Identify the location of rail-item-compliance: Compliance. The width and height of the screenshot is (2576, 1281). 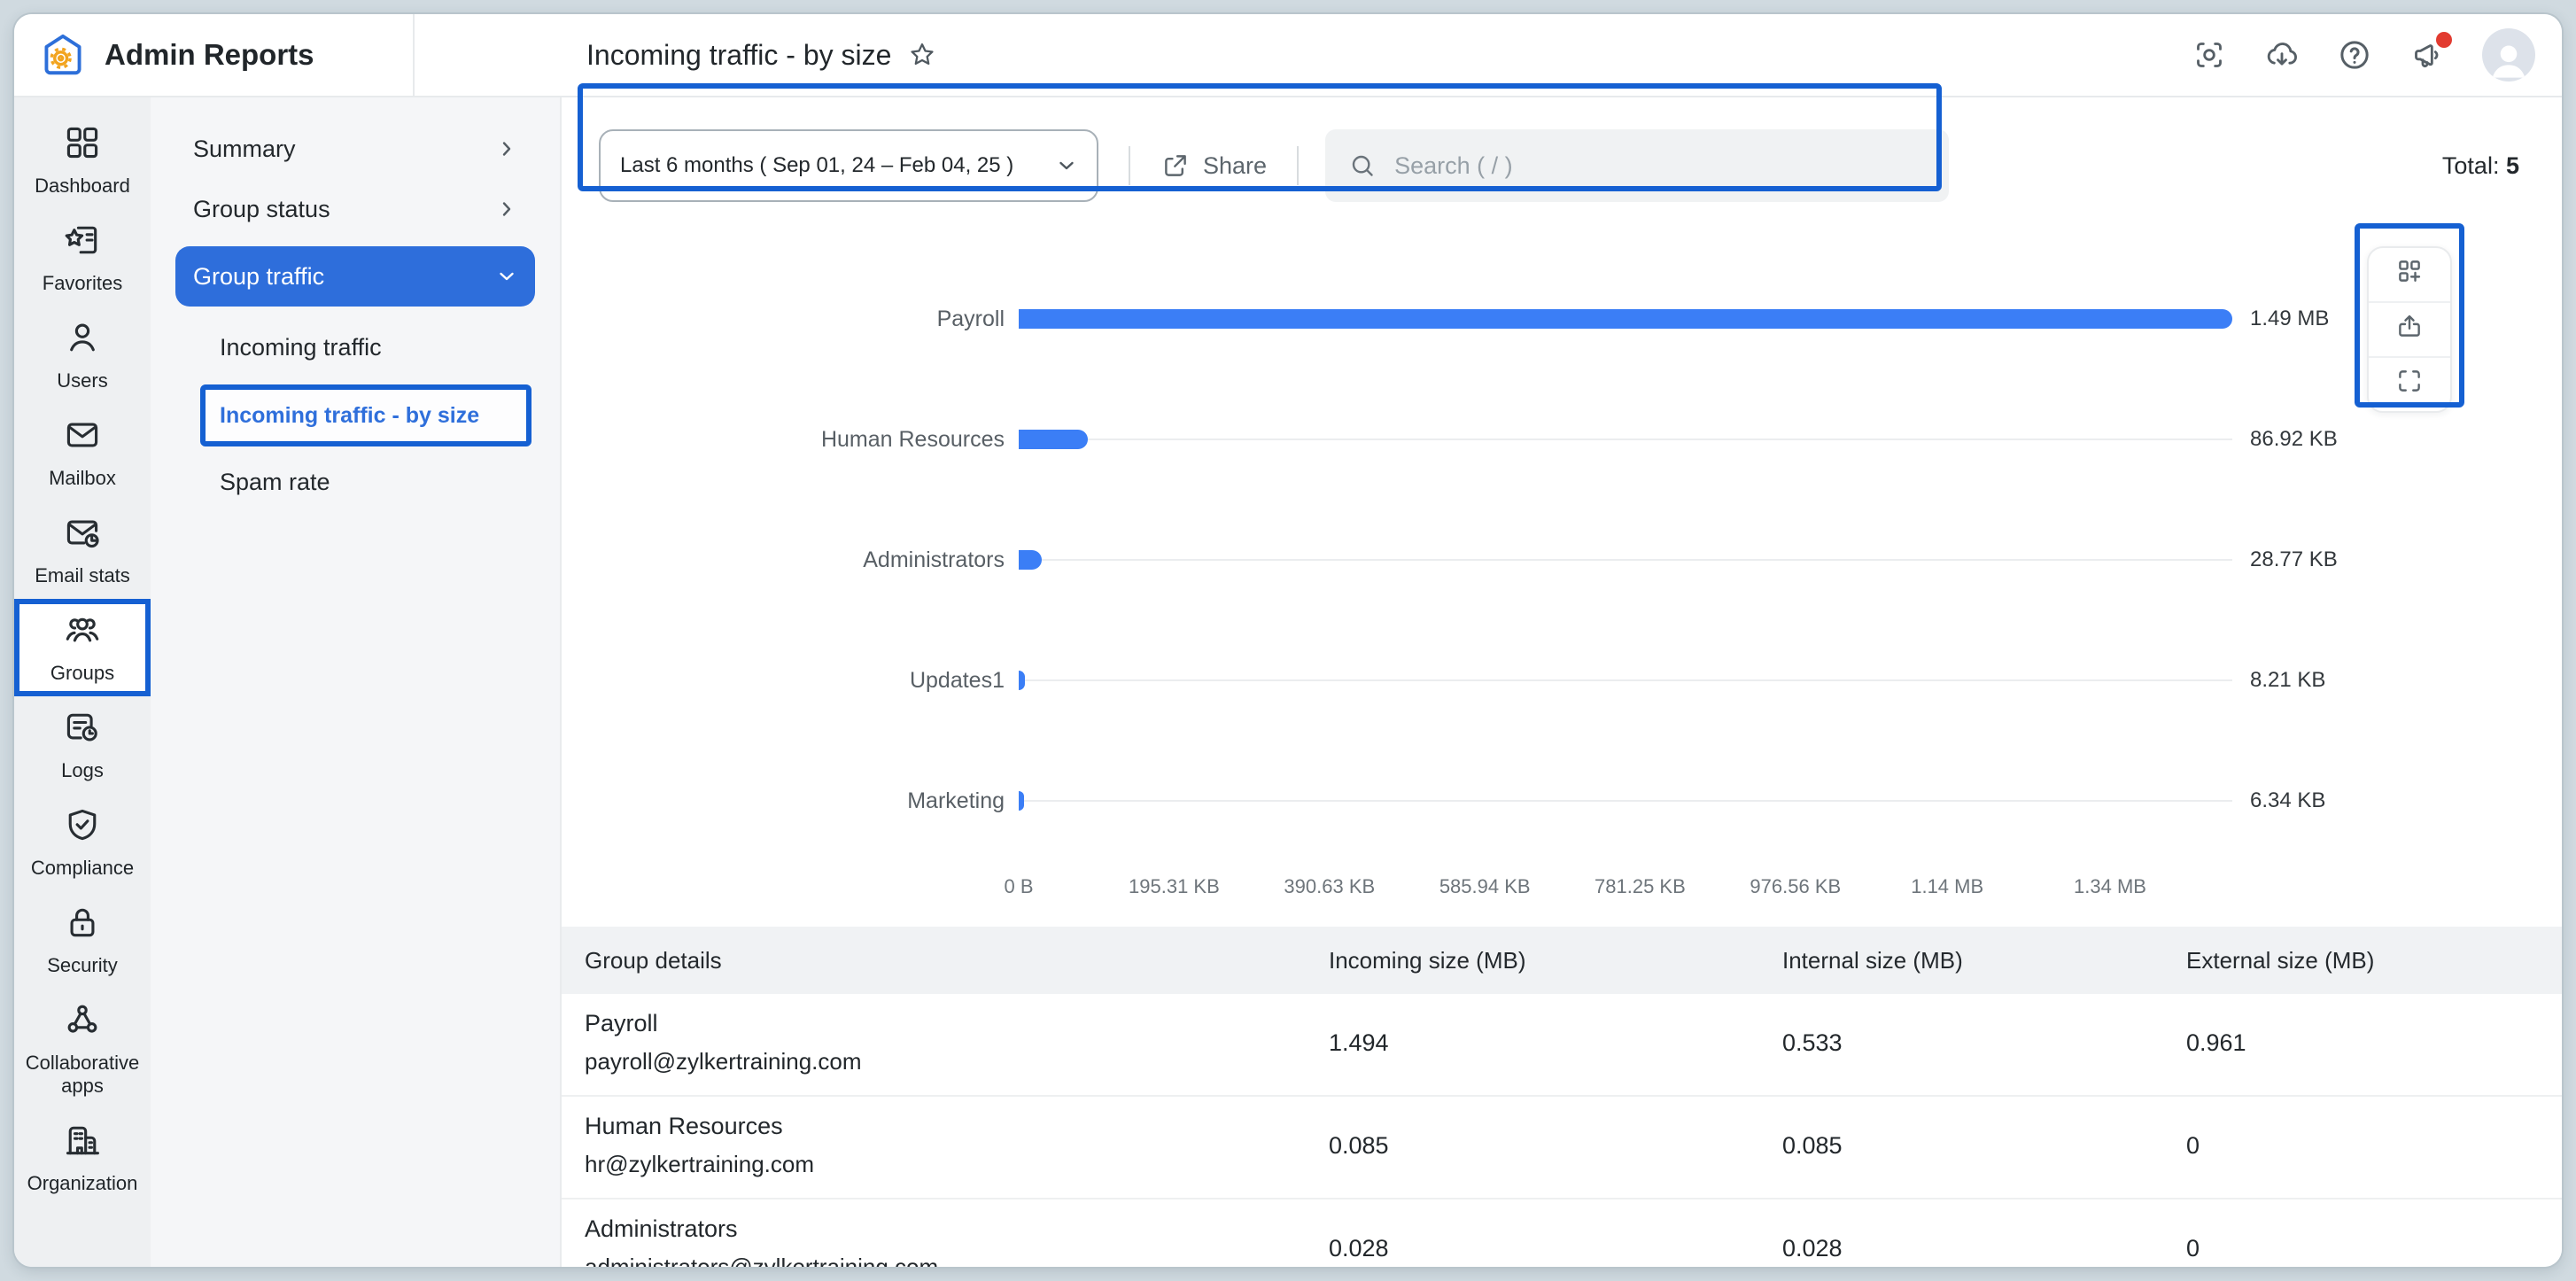
(82, 842).